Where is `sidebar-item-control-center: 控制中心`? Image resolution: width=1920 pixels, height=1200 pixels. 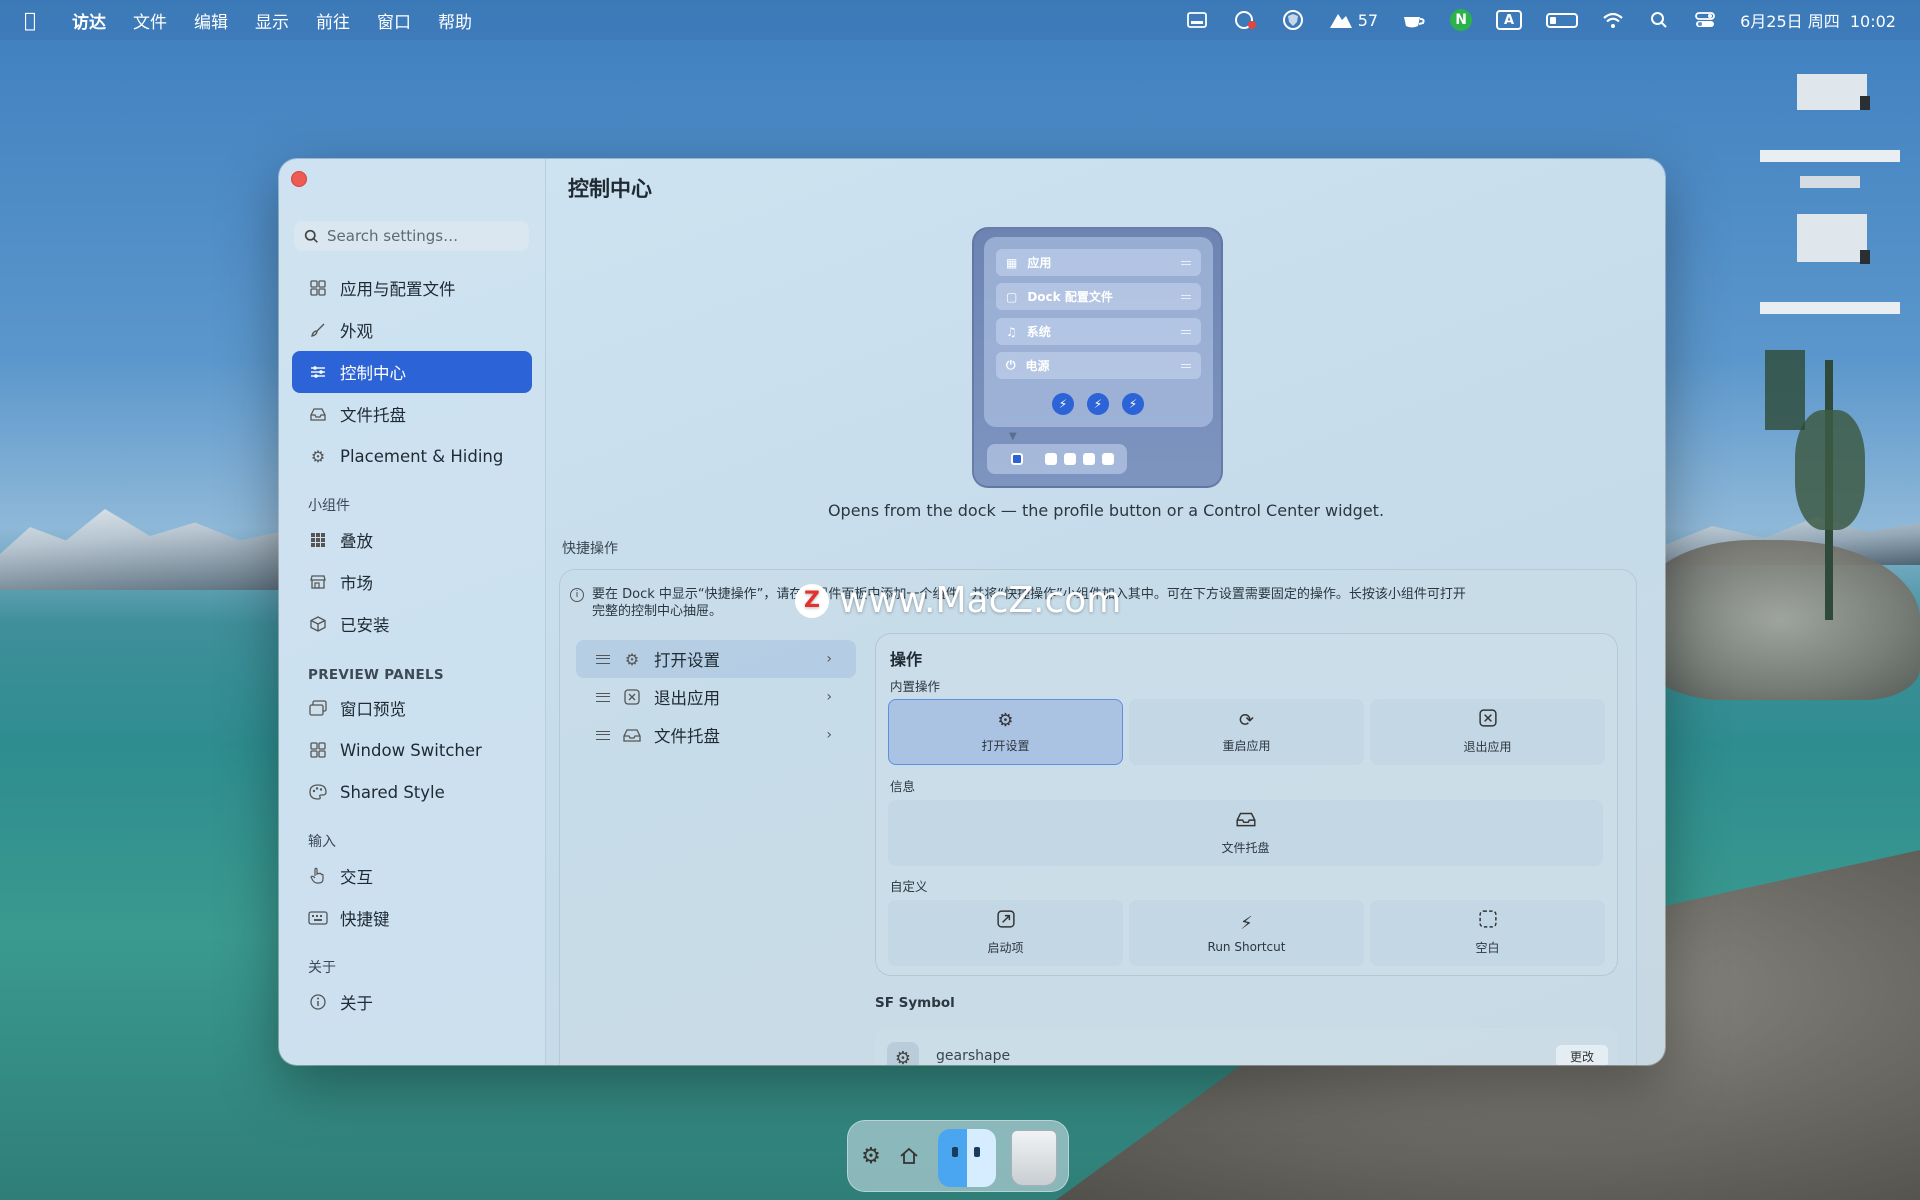 sidebar-item-control-center: 控制中心 is located at coordinates (412, 372).